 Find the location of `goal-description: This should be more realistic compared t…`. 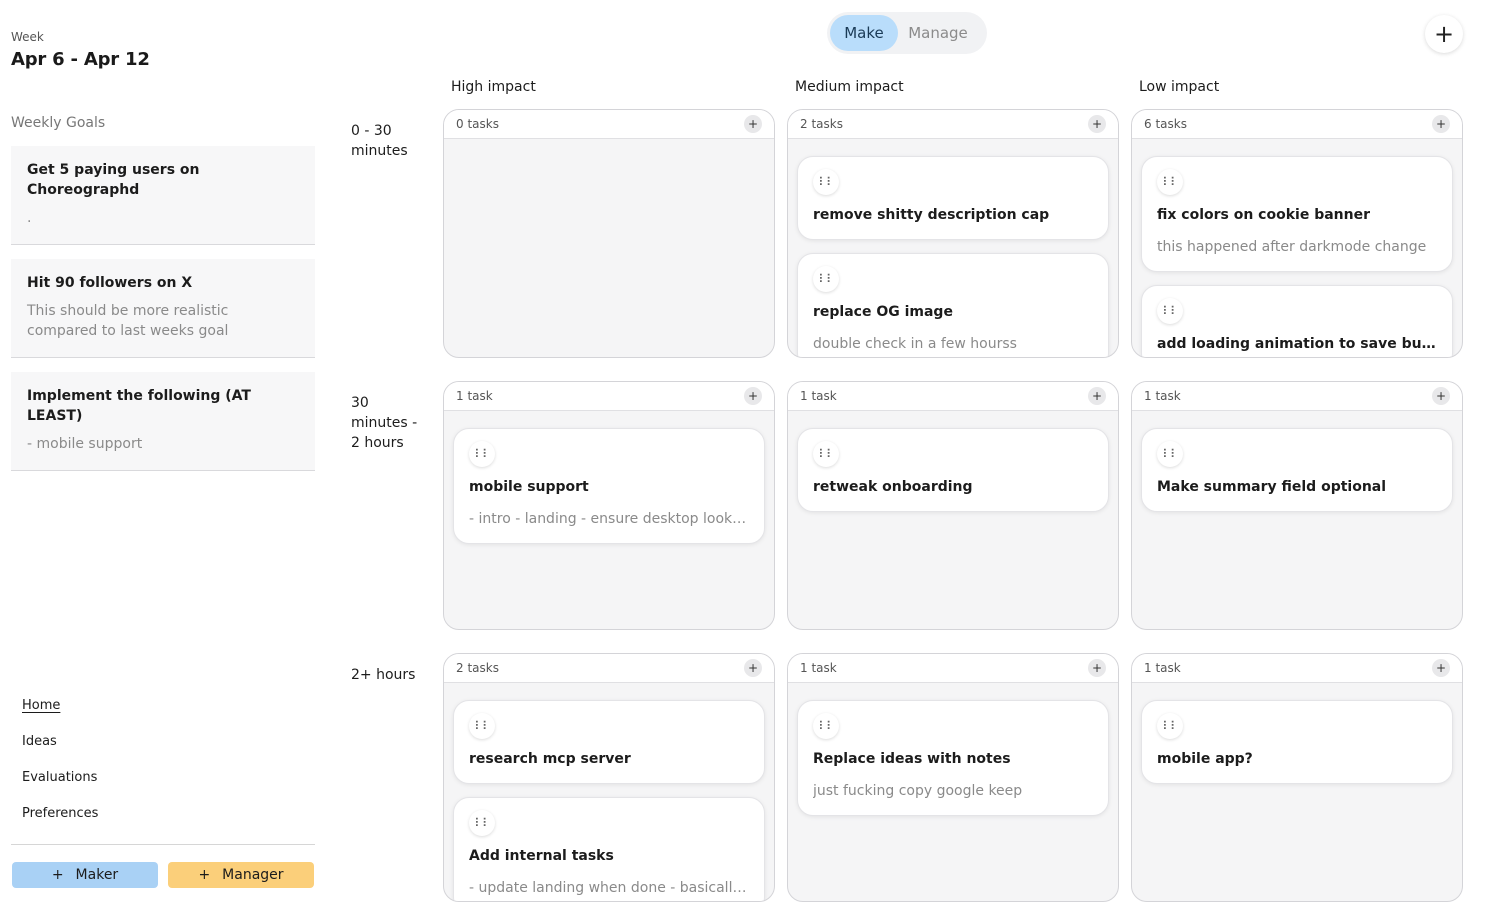

goal-description: This should be more realistic compared t… is located at coordinates (128, 321).